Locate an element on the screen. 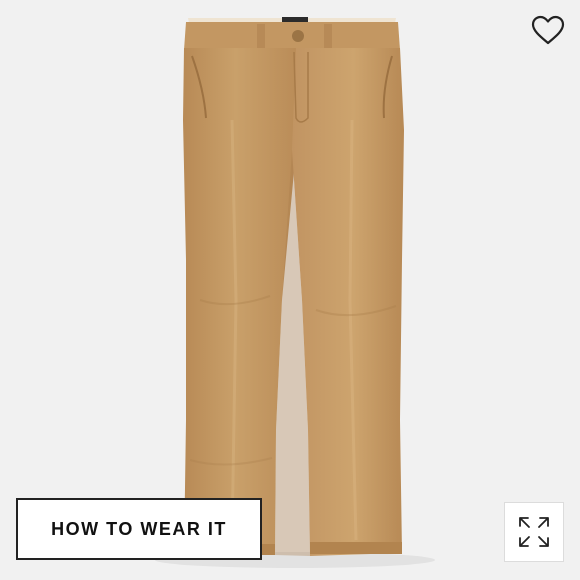 The image size is (580, 580). how-to-wear-label: HOW TO WEAR IT is located at coordinates (139, 528).